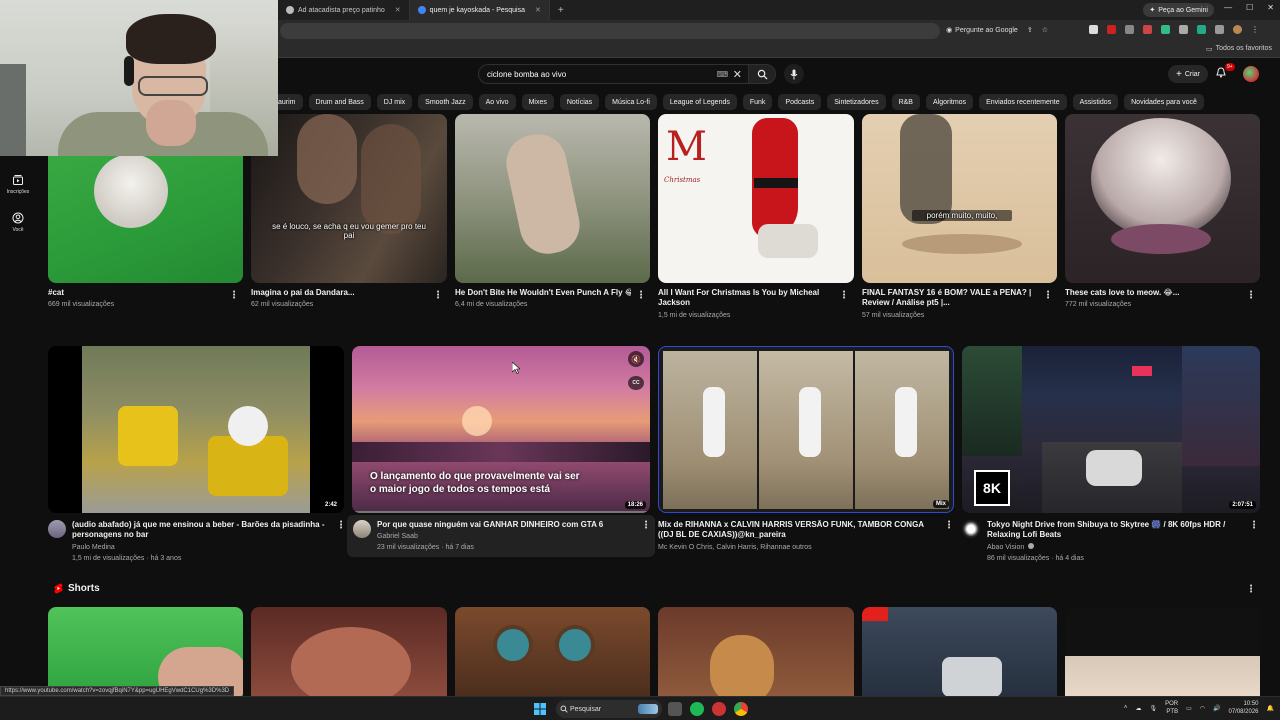 The image size is (1280, 720). Describe the element at coordinates (636, 383) in the screenshot. I see `captions-icon: CC` at that location.